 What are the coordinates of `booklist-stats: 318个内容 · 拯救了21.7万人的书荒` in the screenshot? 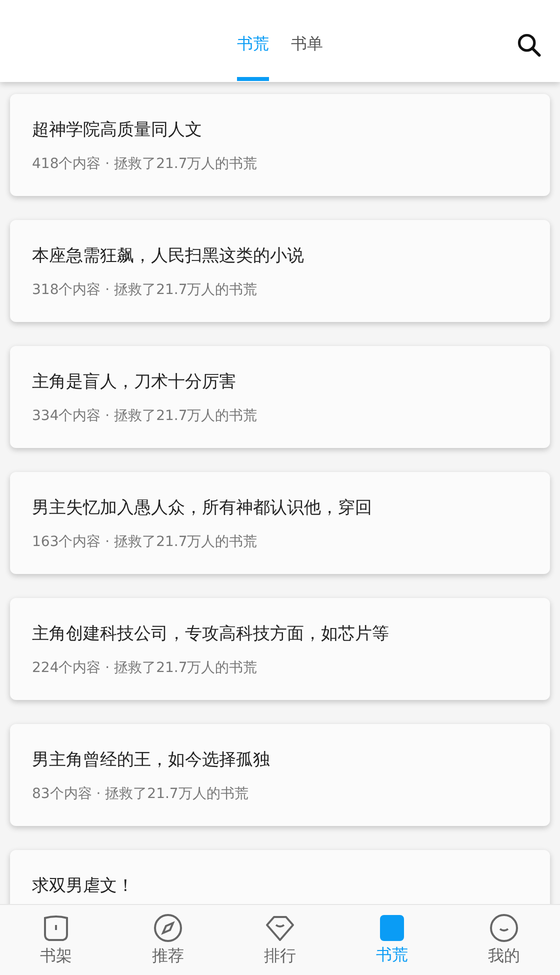 It's located at (145, 290).